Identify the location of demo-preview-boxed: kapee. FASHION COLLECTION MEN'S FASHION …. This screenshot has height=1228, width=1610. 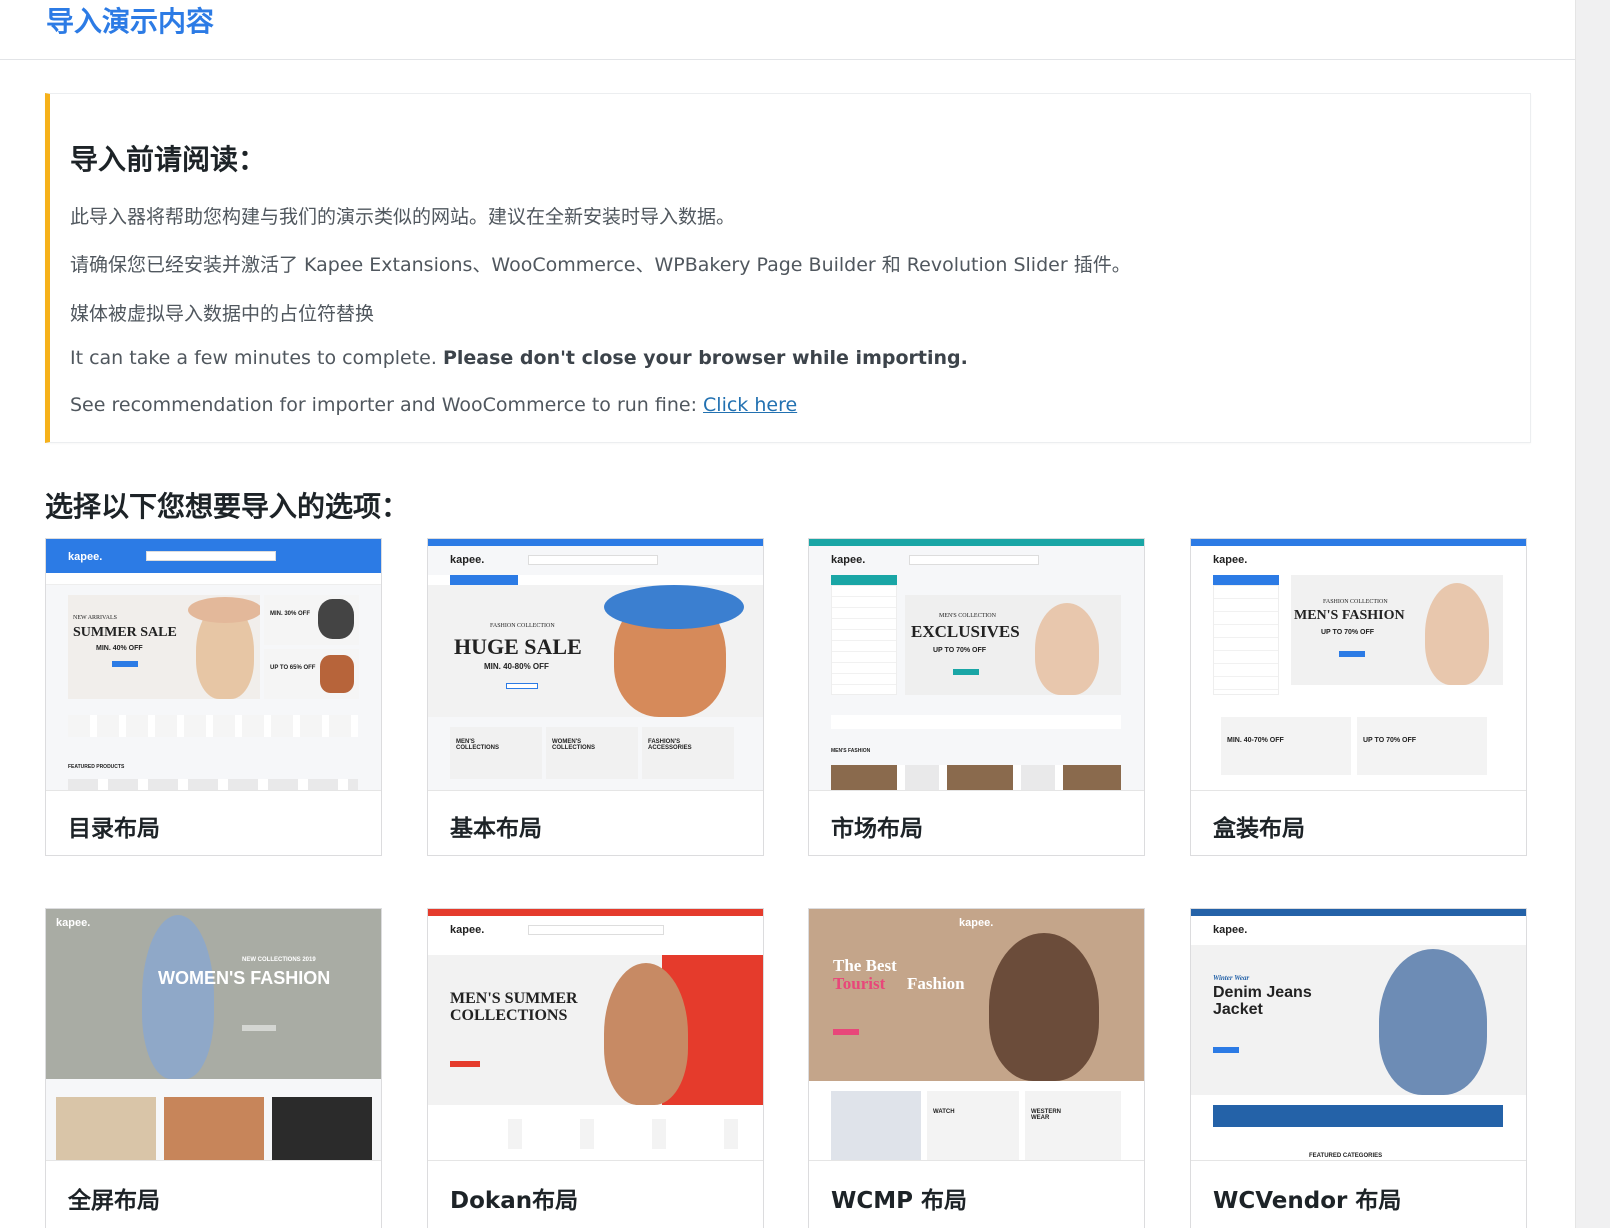
(1358, 665).